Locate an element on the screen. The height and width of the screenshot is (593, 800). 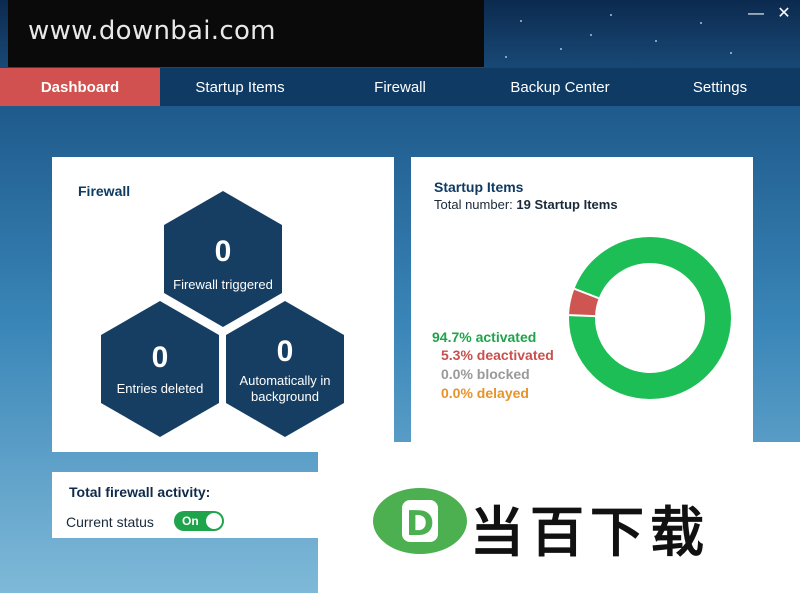
watermark-banner: www.downbai.com is located at coordinates (246, 33).